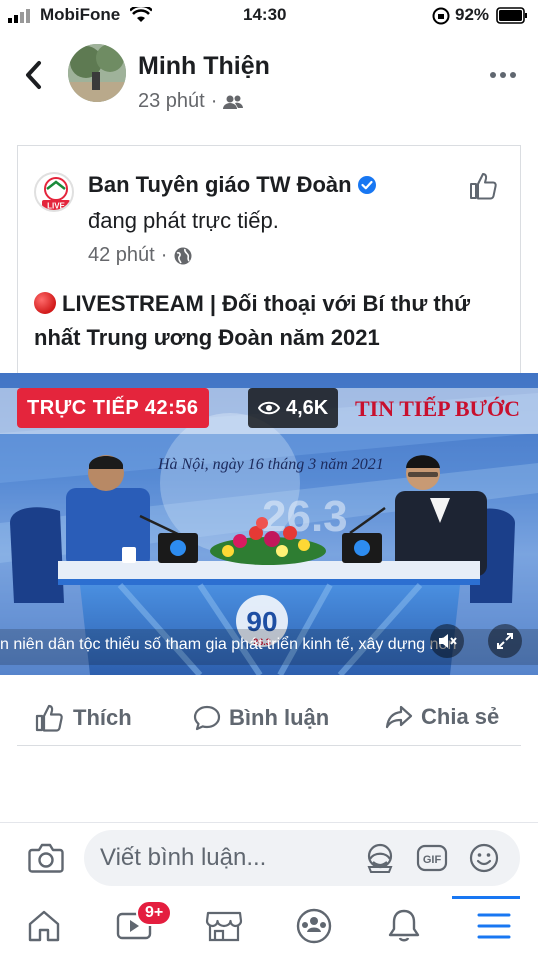  I want to click on viewer-count: 4,6K, so click(307, 407).